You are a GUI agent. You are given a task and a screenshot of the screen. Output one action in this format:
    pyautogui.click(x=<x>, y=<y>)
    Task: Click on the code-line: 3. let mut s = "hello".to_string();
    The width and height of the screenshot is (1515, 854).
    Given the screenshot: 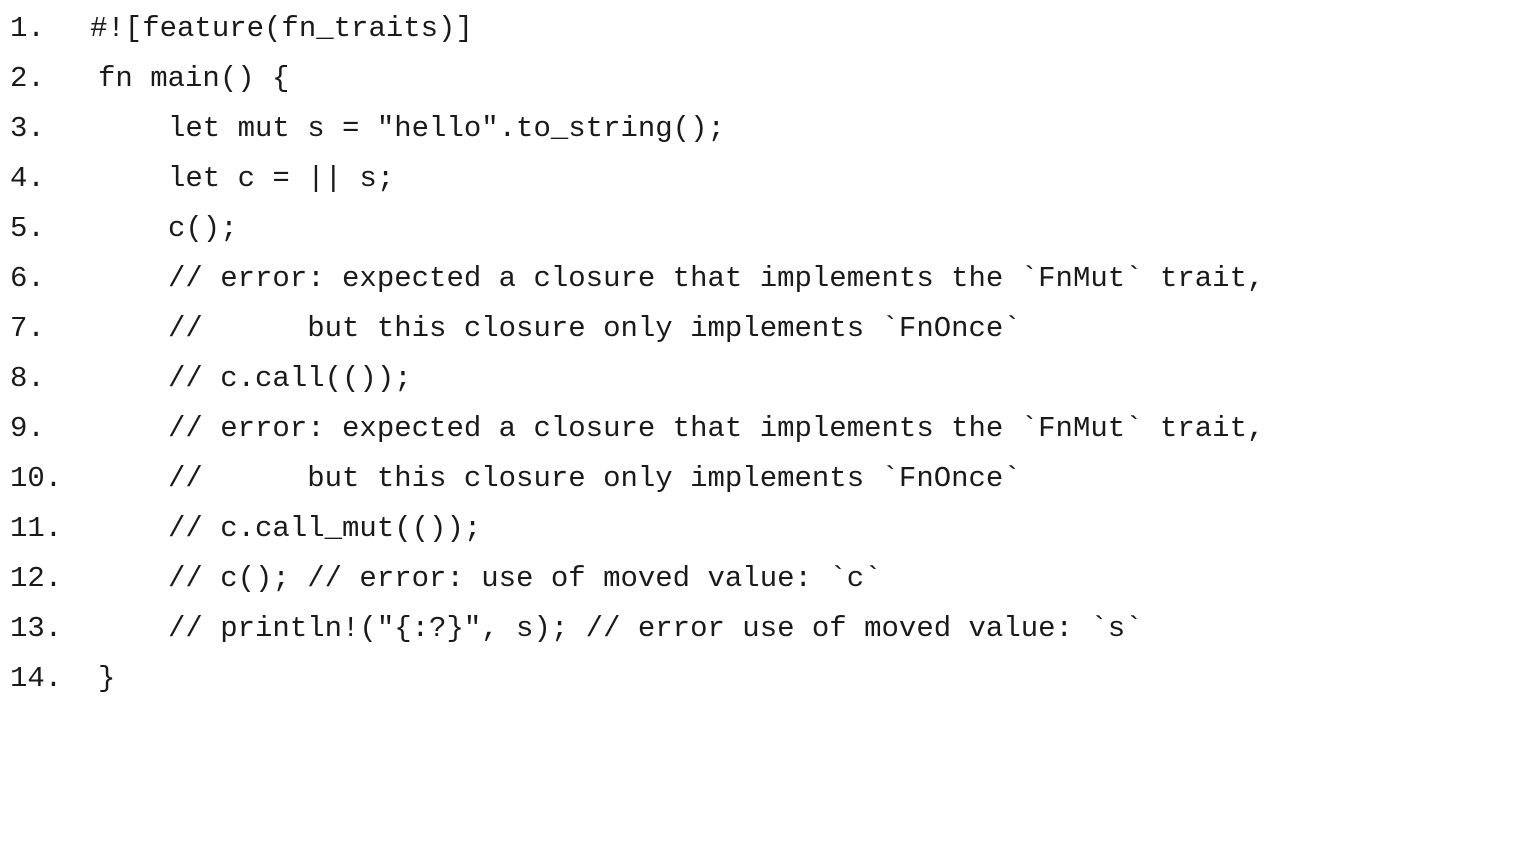 What is the action you would take?
    pyautogui.click(x=362, y=129)
    